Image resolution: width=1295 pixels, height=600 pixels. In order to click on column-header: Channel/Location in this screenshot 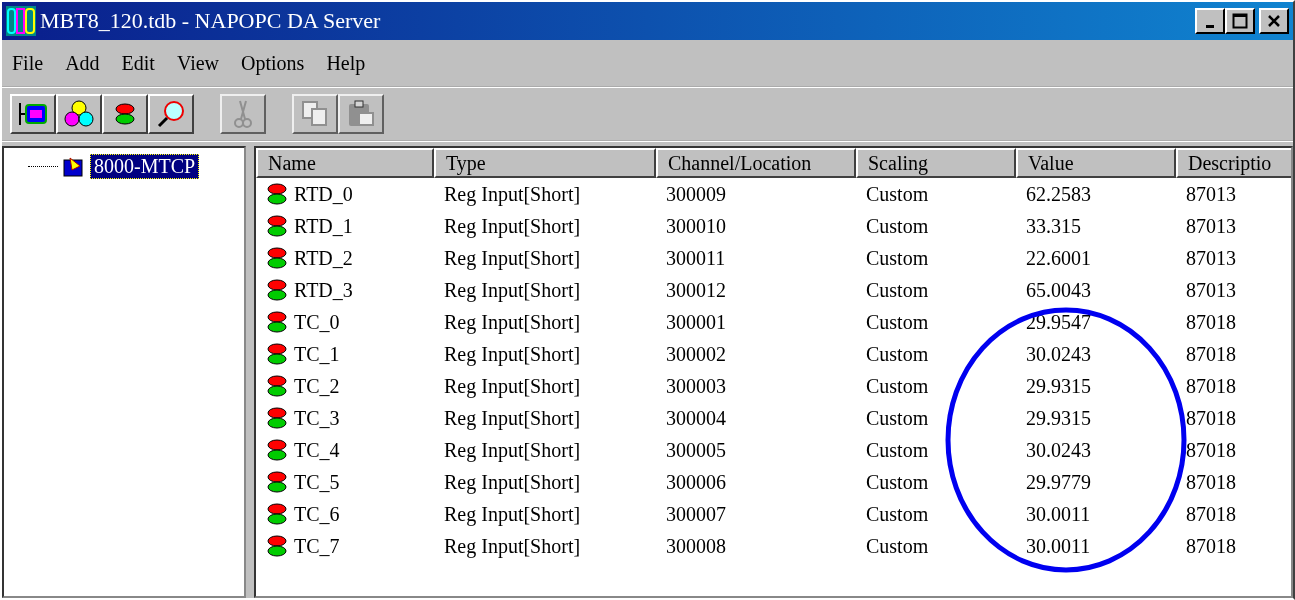, I will do `click(756, 163)`.